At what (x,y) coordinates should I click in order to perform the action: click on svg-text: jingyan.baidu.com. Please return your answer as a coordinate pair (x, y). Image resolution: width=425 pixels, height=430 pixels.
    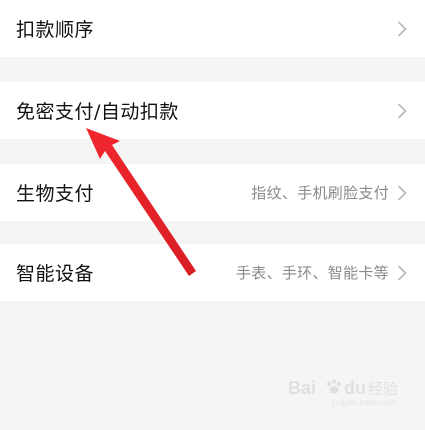
    Looking at the image, I should click on (364, 402).